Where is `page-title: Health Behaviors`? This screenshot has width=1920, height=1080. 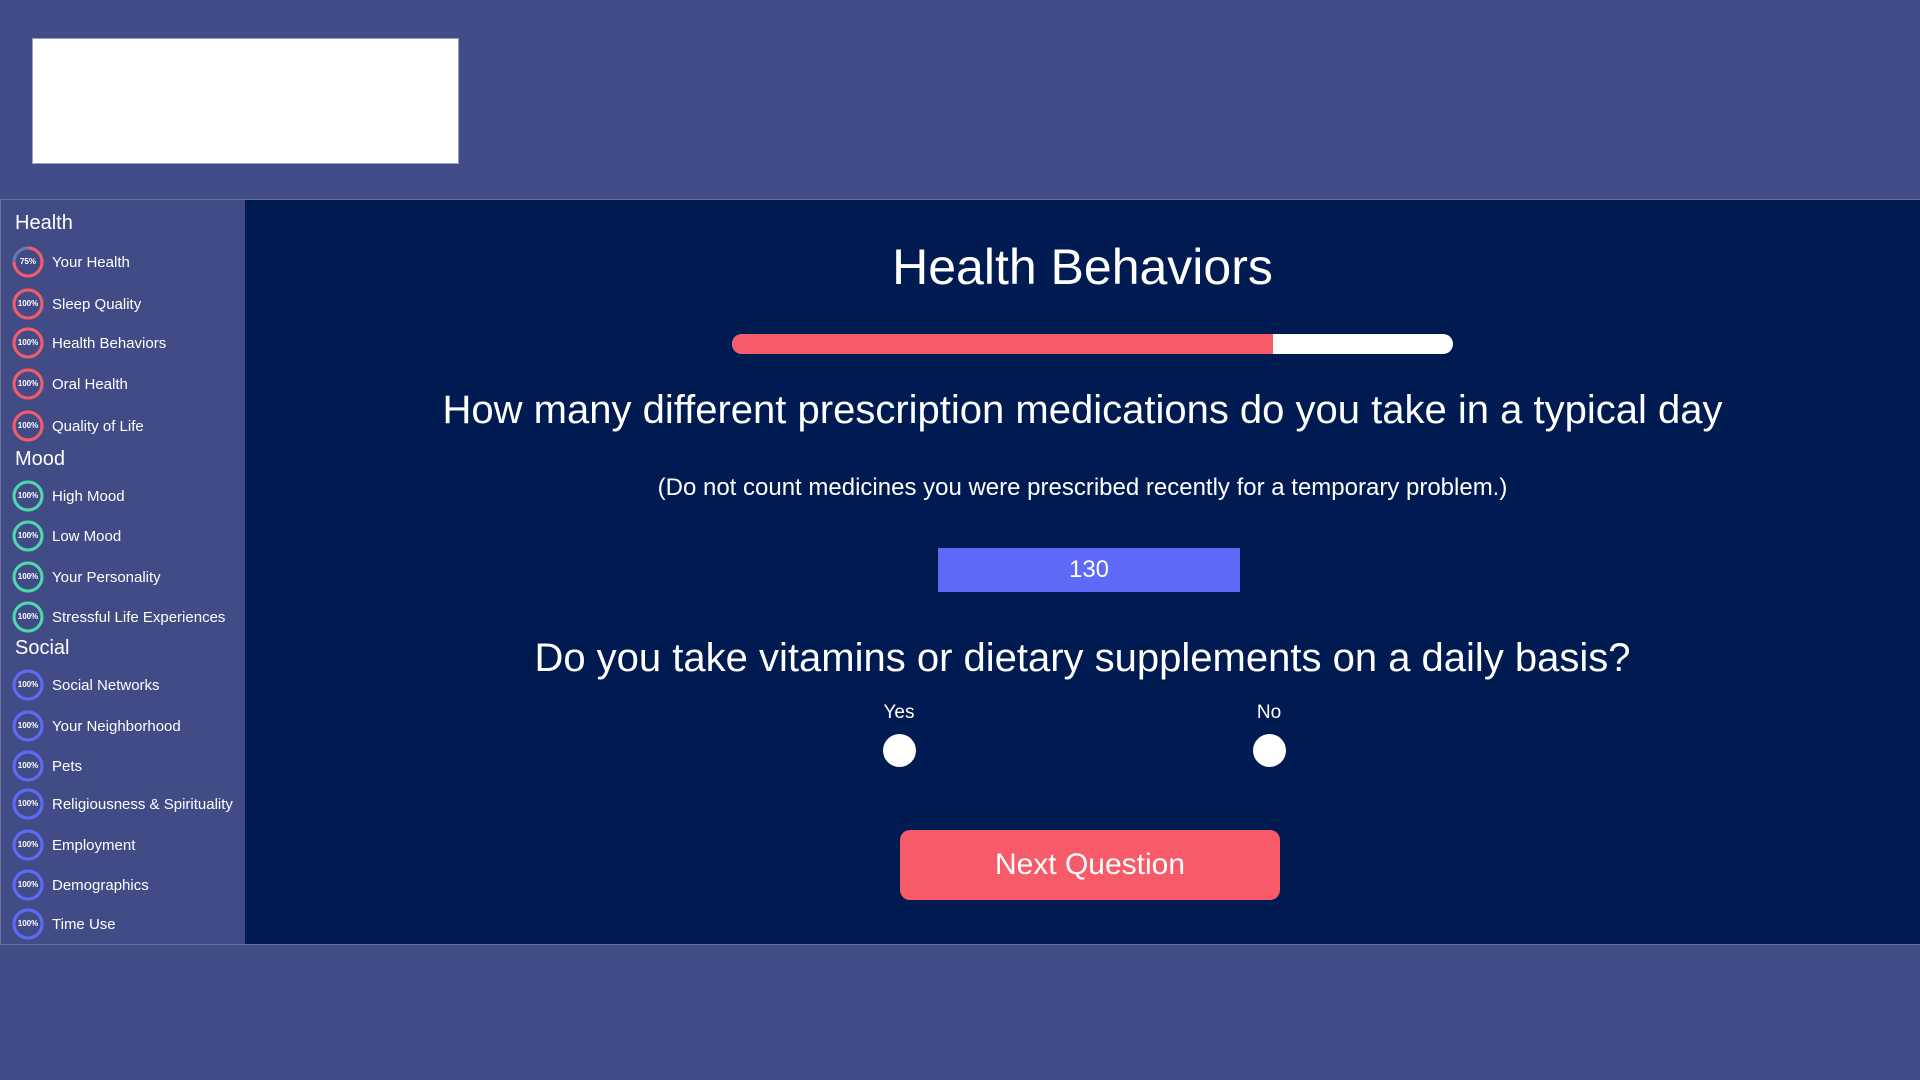 page-title: Health Behaviors is located at coordinates (1082, 267).